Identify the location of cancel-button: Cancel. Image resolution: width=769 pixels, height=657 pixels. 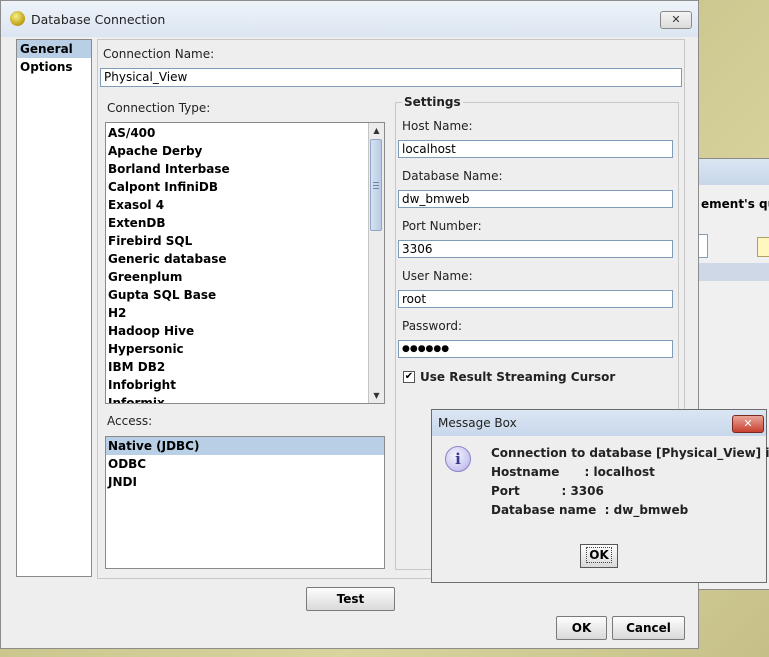
(648, 628).